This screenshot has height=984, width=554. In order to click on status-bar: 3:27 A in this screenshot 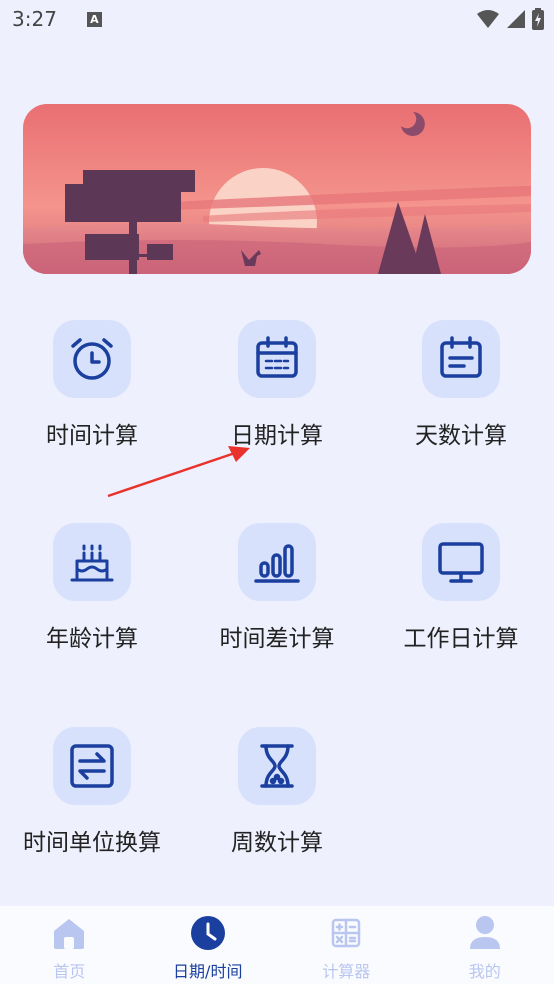, I will do `click(277, 19)`.